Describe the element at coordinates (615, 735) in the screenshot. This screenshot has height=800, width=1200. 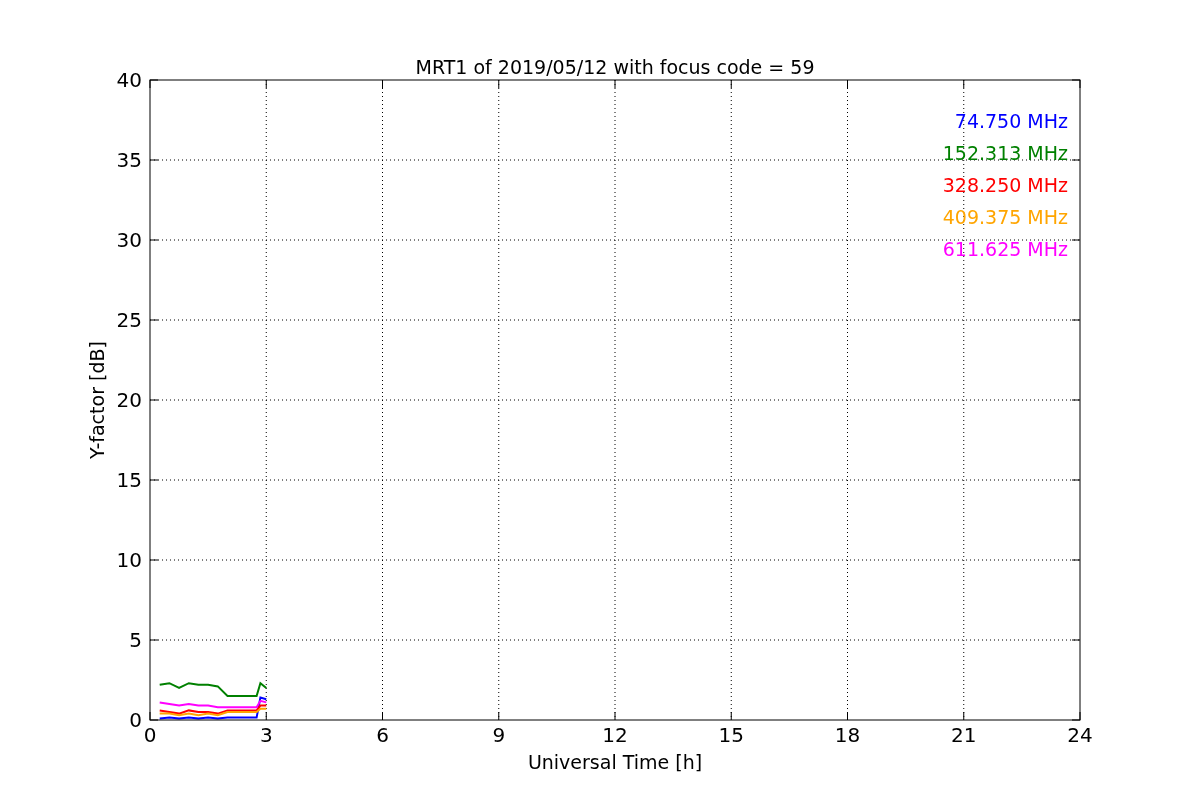
I see `x-tick-label: 12` at that location.